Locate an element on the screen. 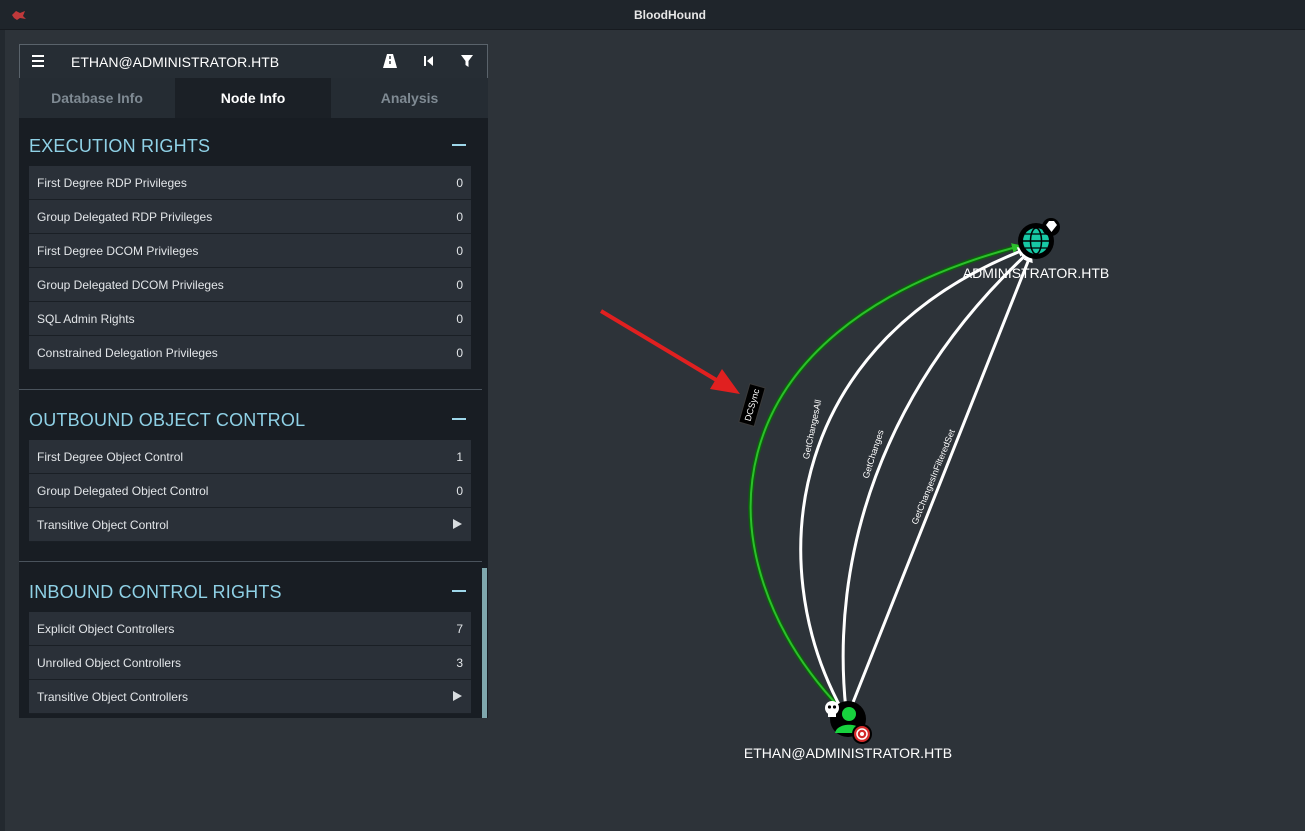 The height and width of the screenshot is (831, 1305). search-bar: ETHAN@ADMINISTRATOR.HTB is located at coordinates (253, 61).